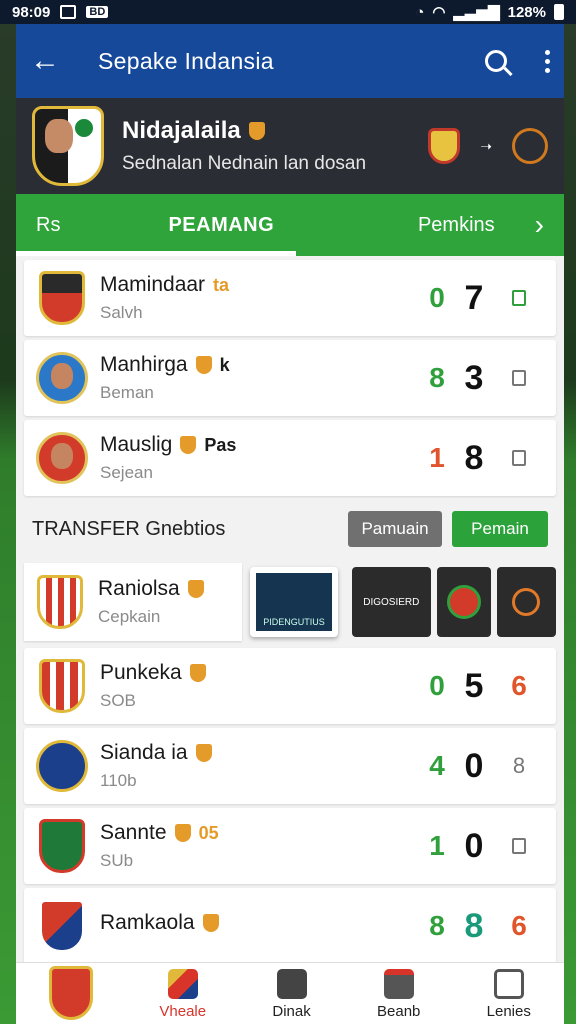 The height and width of the screenshot is (1024, 576). What do you see at coordinates (439, 12) in the screenshot?
I see `wifi-icon: ◠` at bounding box center [439, 12].